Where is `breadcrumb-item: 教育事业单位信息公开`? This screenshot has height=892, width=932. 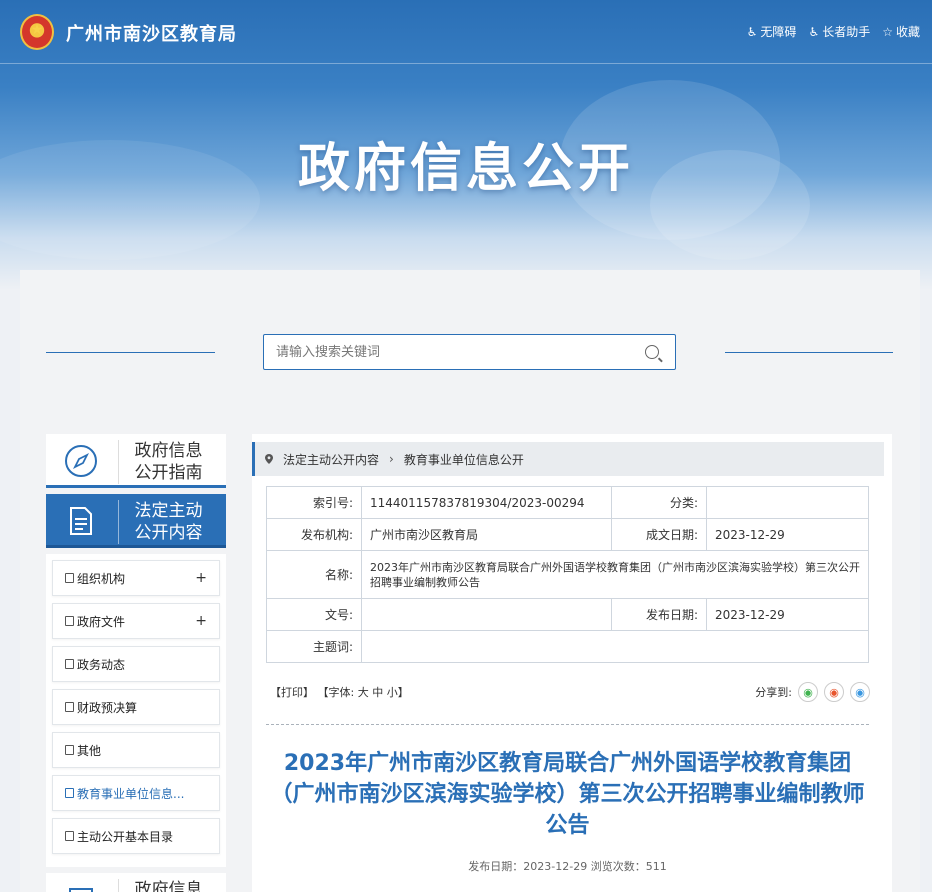 breadcrumb-item: 教育事业单位信息公开 is located at coordinates (464, 459).